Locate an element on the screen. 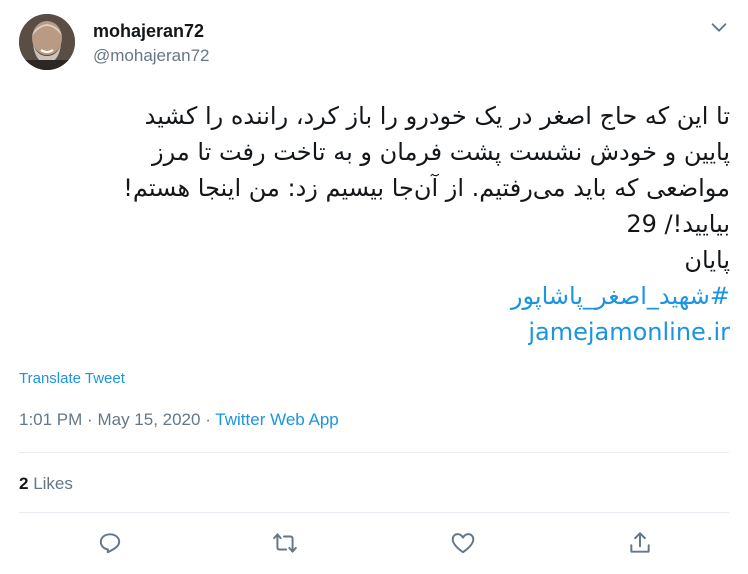  retweet-icon is located at coordinates (285, 543).